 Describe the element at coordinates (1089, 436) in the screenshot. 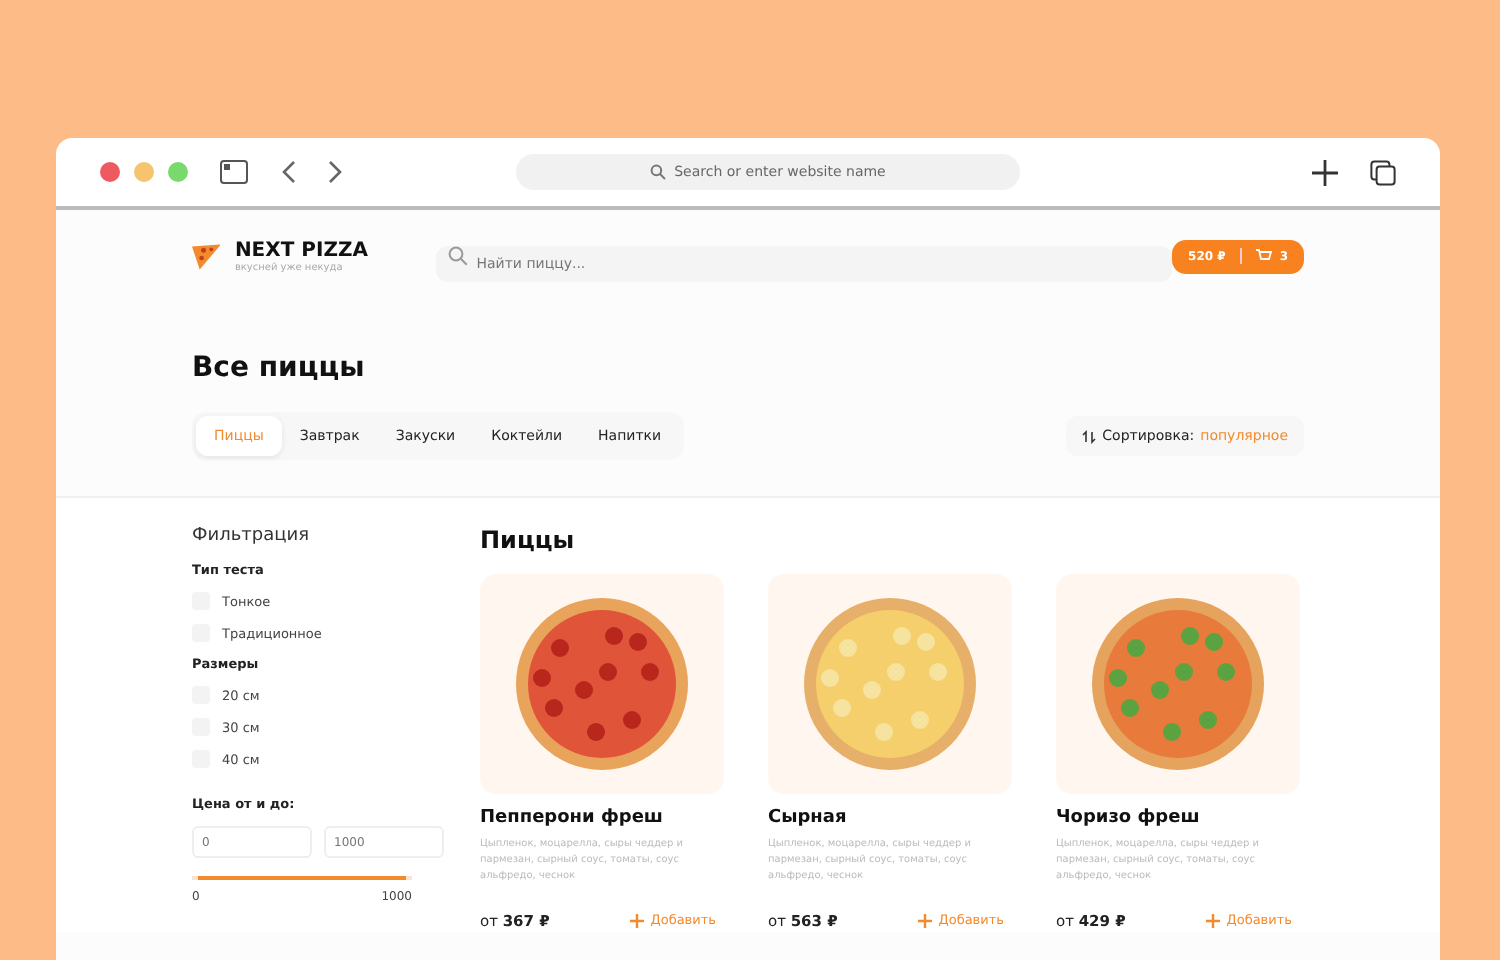

I see `sort-icon` at that location.